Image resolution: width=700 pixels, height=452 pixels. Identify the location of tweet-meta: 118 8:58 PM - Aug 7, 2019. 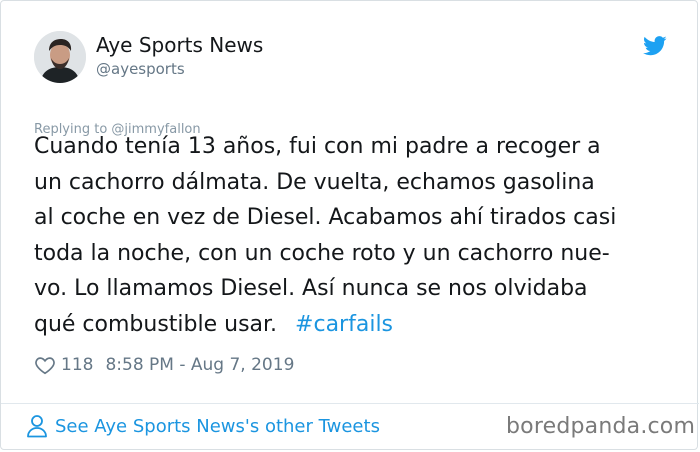
(164, 365).